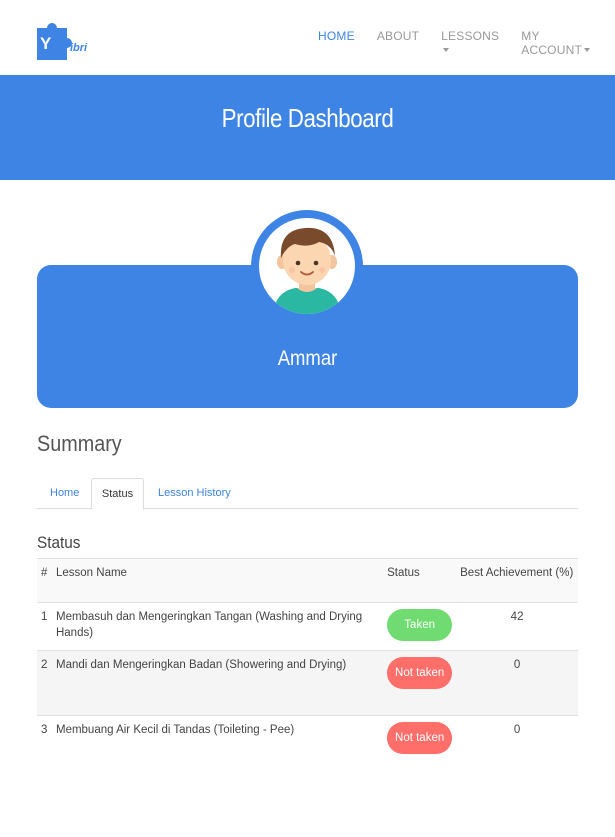 The image size is (615, 837). I want to click on avatar-image, so click(307, 266).